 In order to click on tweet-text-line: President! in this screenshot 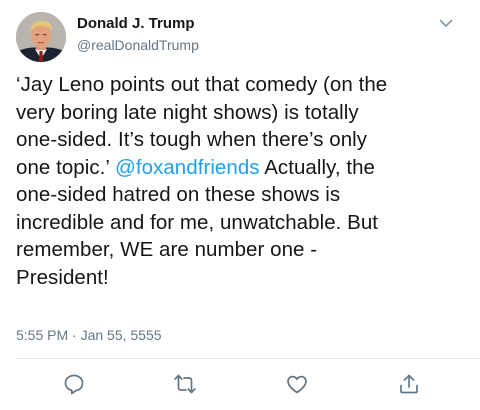, I will do `click(62, 277)`.